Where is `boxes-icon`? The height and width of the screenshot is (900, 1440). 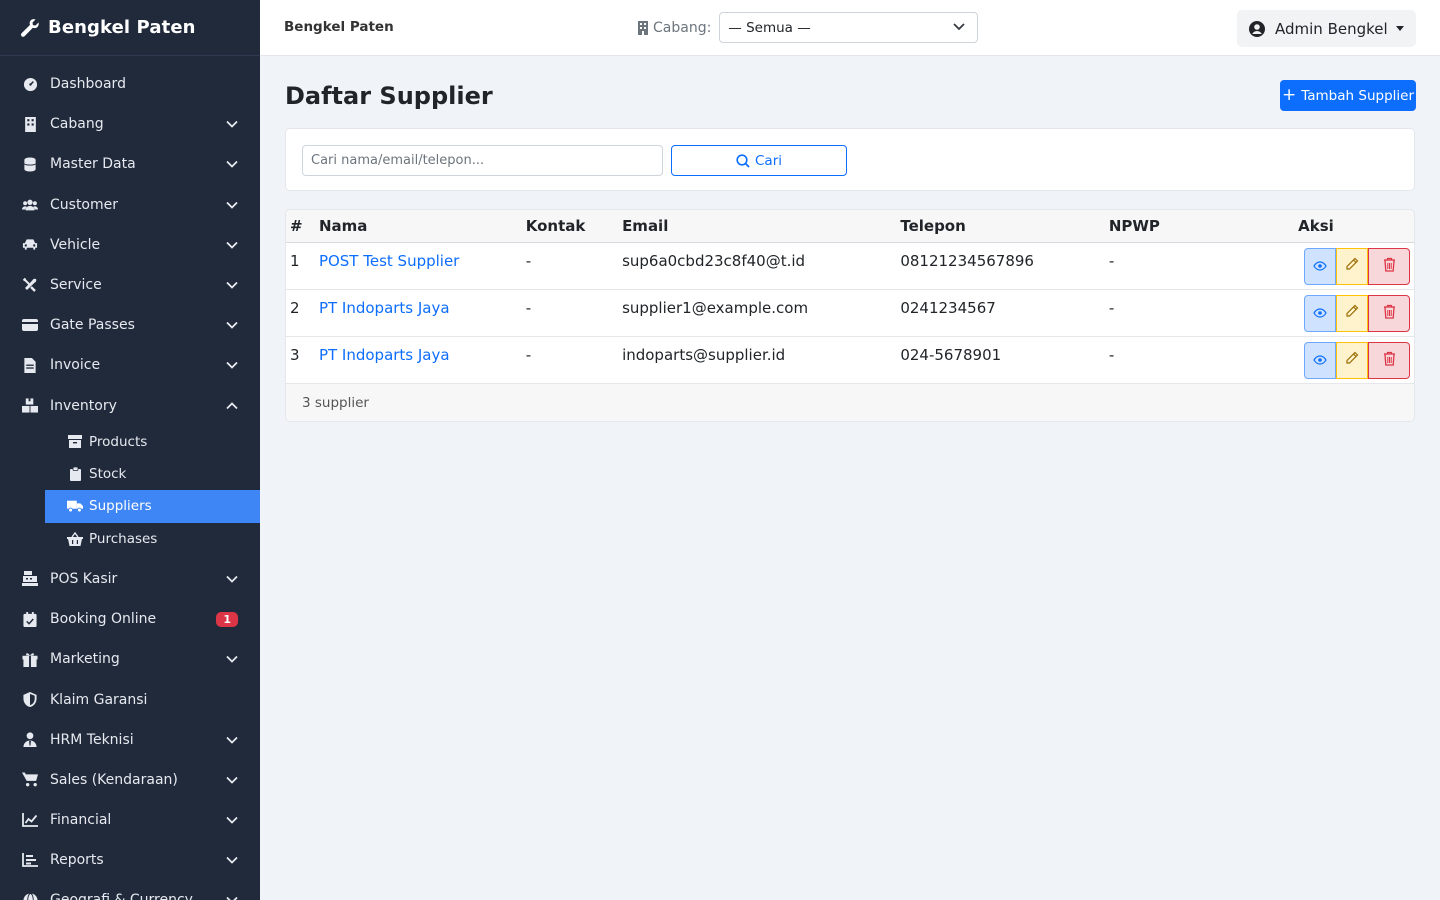 boxes-icon is located at coordinates (30, 406).